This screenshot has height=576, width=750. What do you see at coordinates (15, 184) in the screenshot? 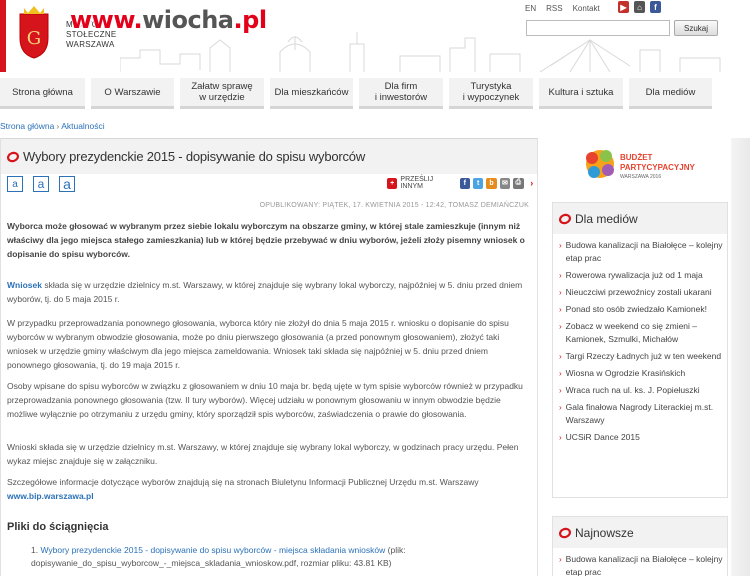
I see `font-small-button: a` at bounding box center [15, 184].